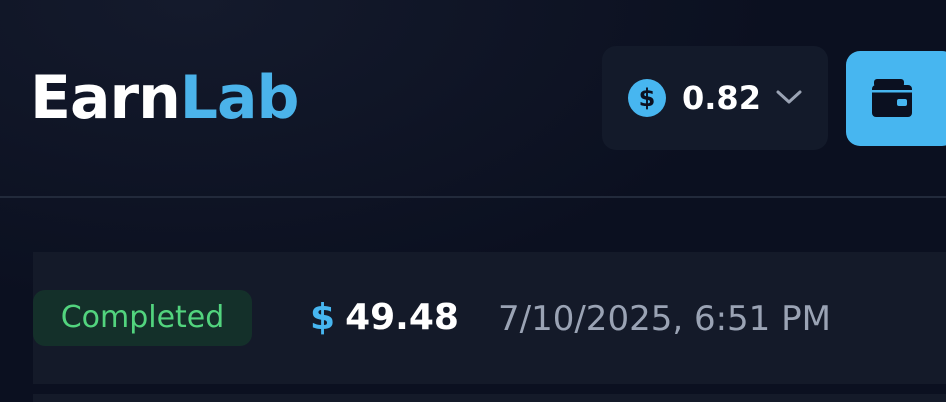 The image size is (946, 402). What do you see at coordinates (87, 203) in the screenshot?
I see `column-header-status: Status` at bounding box center [87, 203].